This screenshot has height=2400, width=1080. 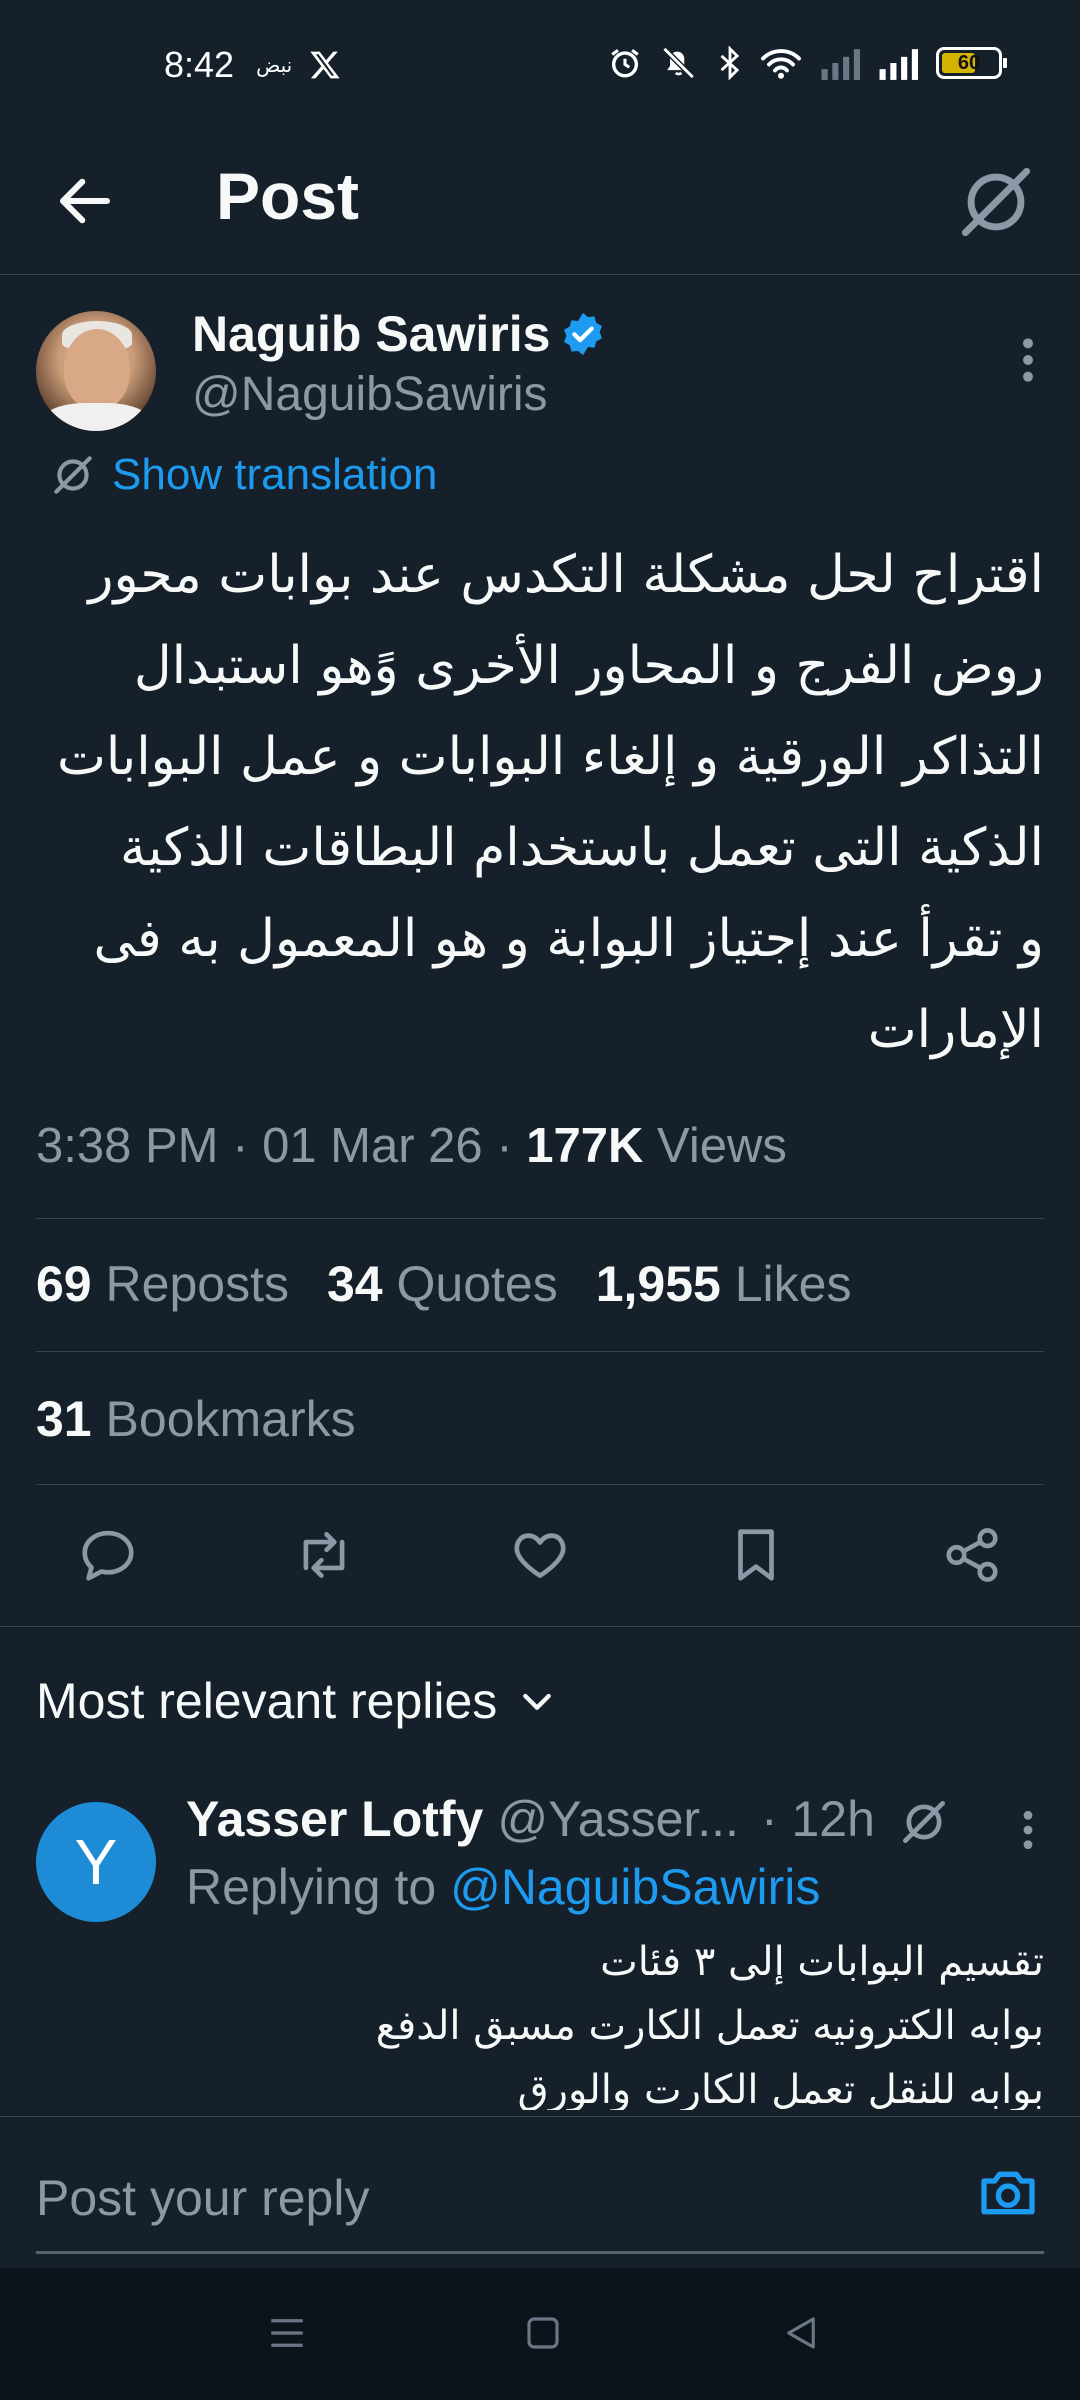 What do you see at coordinates (85, 201) in the screenshot?
I see `arrow-left-icon` at bounding box center [85, 201].